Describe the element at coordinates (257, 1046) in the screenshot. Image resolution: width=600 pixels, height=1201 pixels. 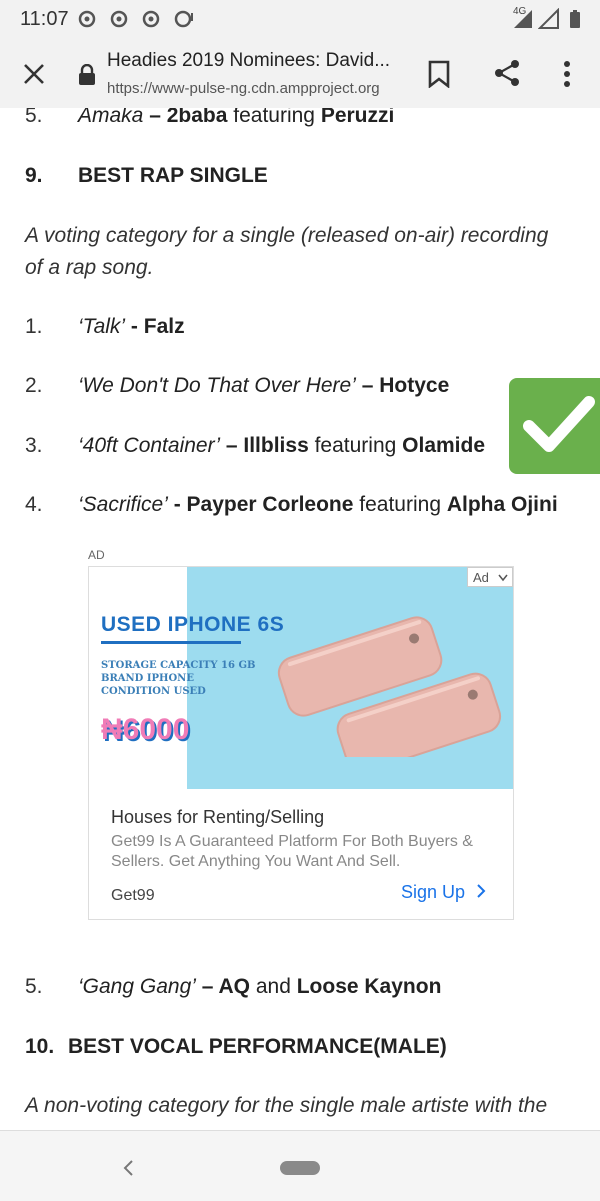
I see `section-heading: BEST VOCAL PERFORMANCE(MALE)` at that location.